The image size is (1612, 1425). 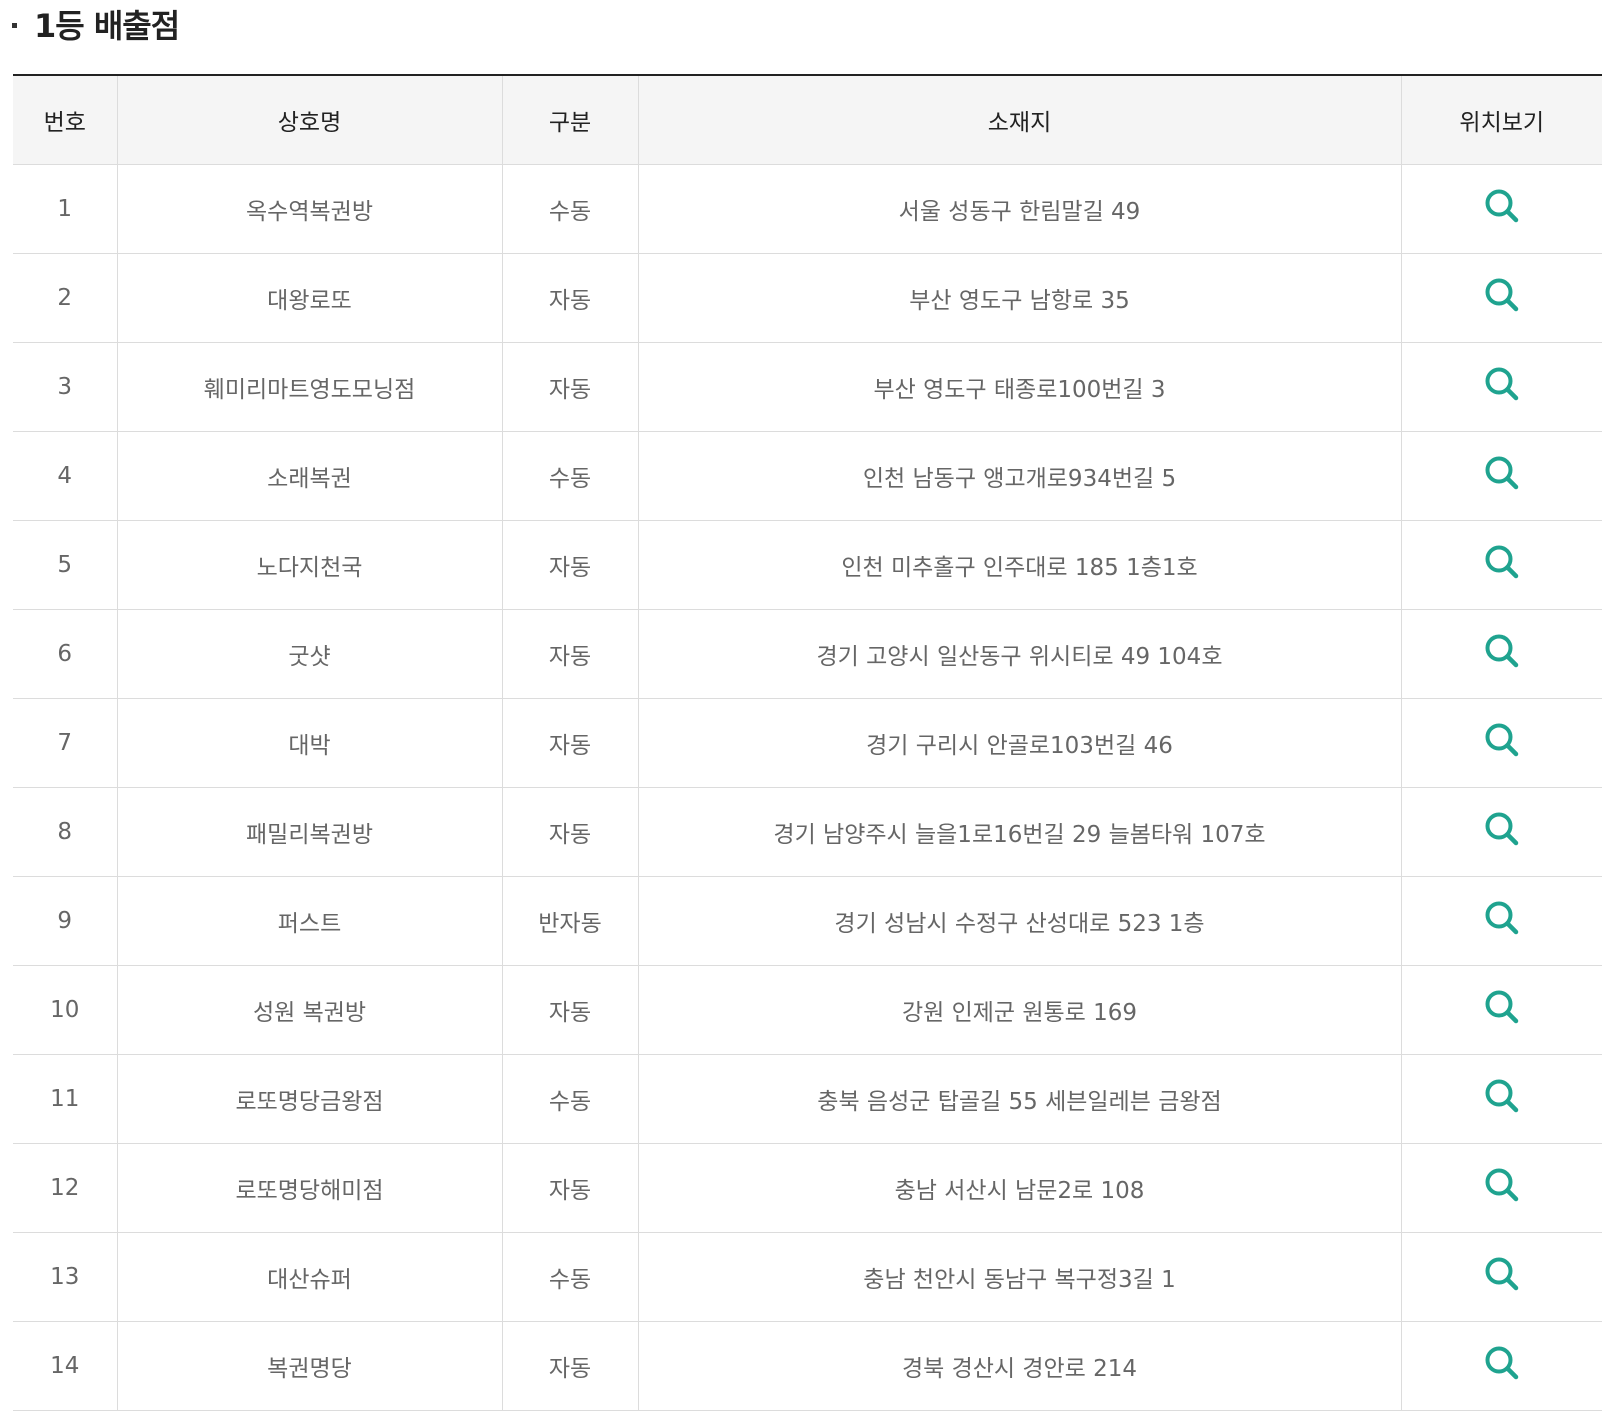 I want to click on table-row: 1 옥수역복권방 수동 서울 성동구 한림말길 49, so click(x=807, y=209).